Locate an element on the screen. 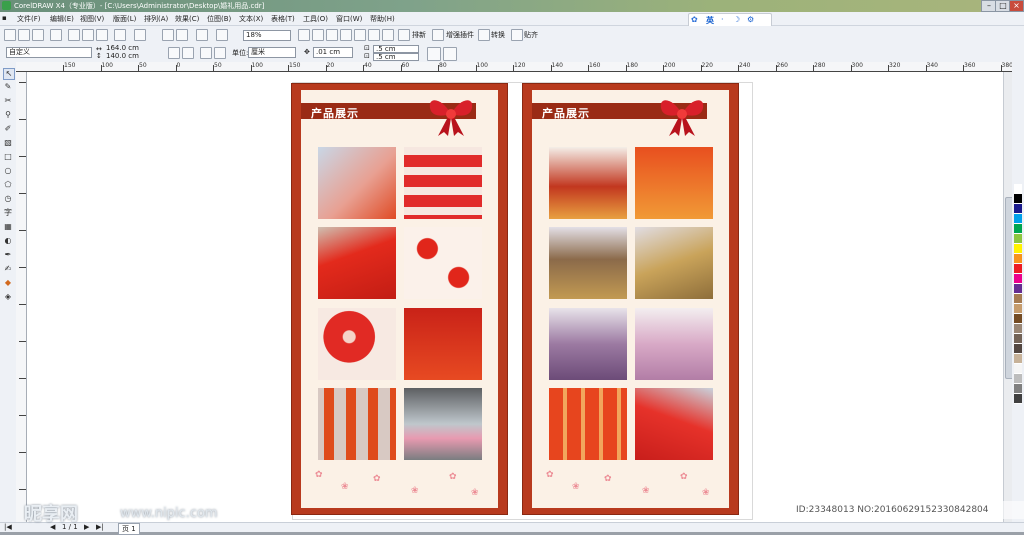 This screenshot has width=1024, height=535. table-tool-icon: ▦ is located at coordinates (8, 227).